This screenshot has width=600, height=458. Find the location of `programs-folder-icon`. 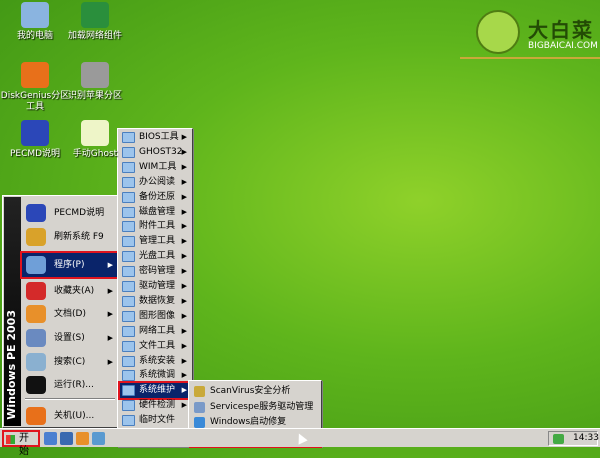

programs-folder-icon is located at coordinates (36, 265).